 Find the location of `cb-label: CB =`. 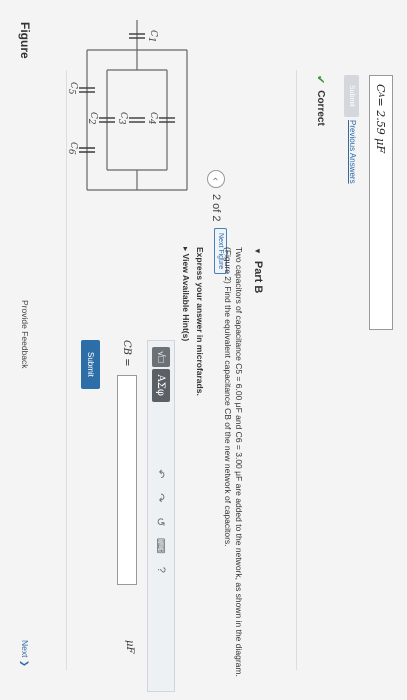

cb-label: CB = is located at coordinates (127, 353).